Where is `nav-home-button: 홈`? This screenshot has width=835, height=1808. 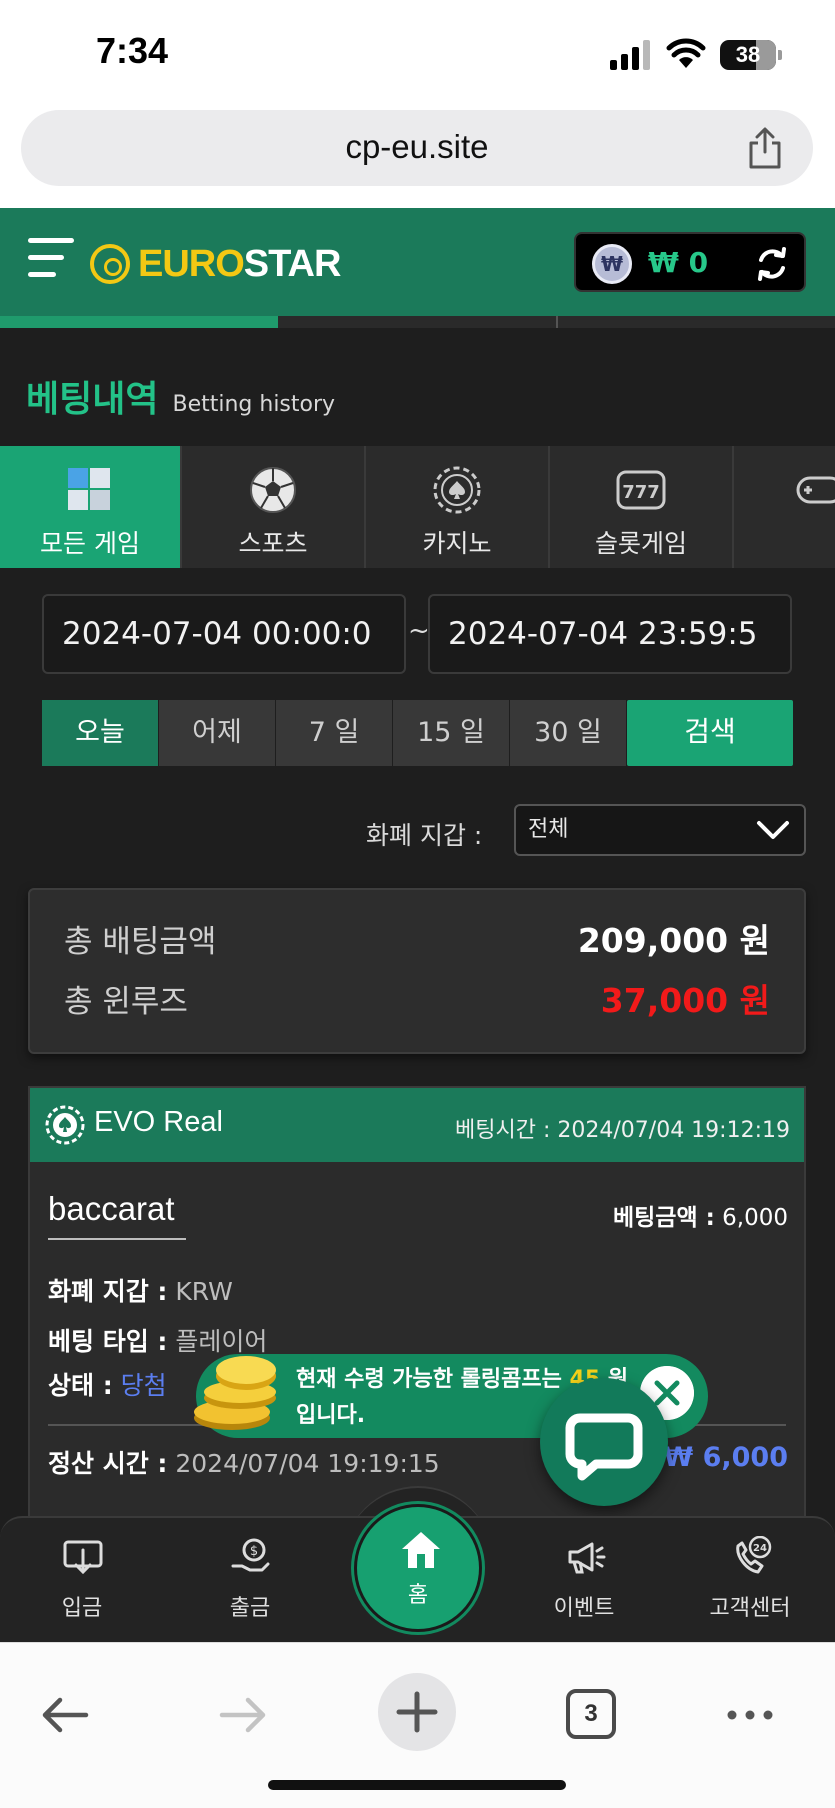
nav-home-button: 홈 is located at coordinates (418, 1568).